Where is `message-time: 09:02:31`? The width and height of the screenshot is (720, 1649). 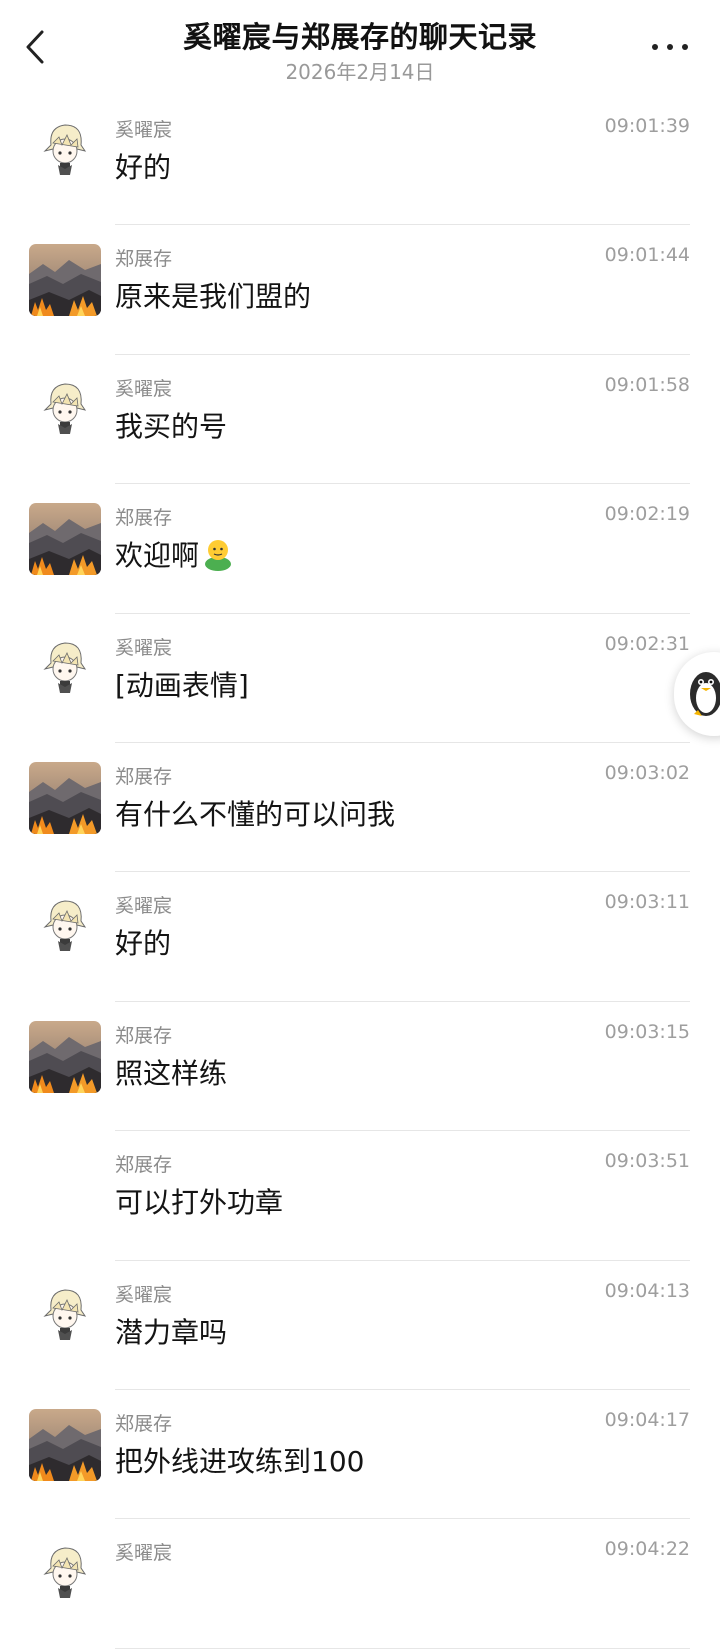 message-time: 09:02:31 is located at coordinates (647, 643).